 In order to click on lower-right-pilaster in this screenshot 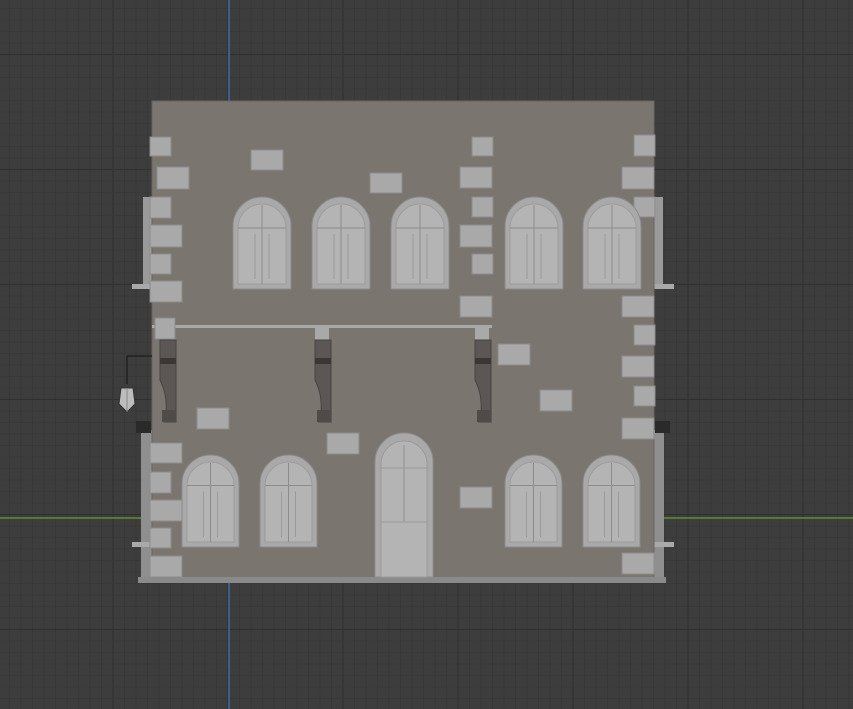, I will do `click(659, 505)`.